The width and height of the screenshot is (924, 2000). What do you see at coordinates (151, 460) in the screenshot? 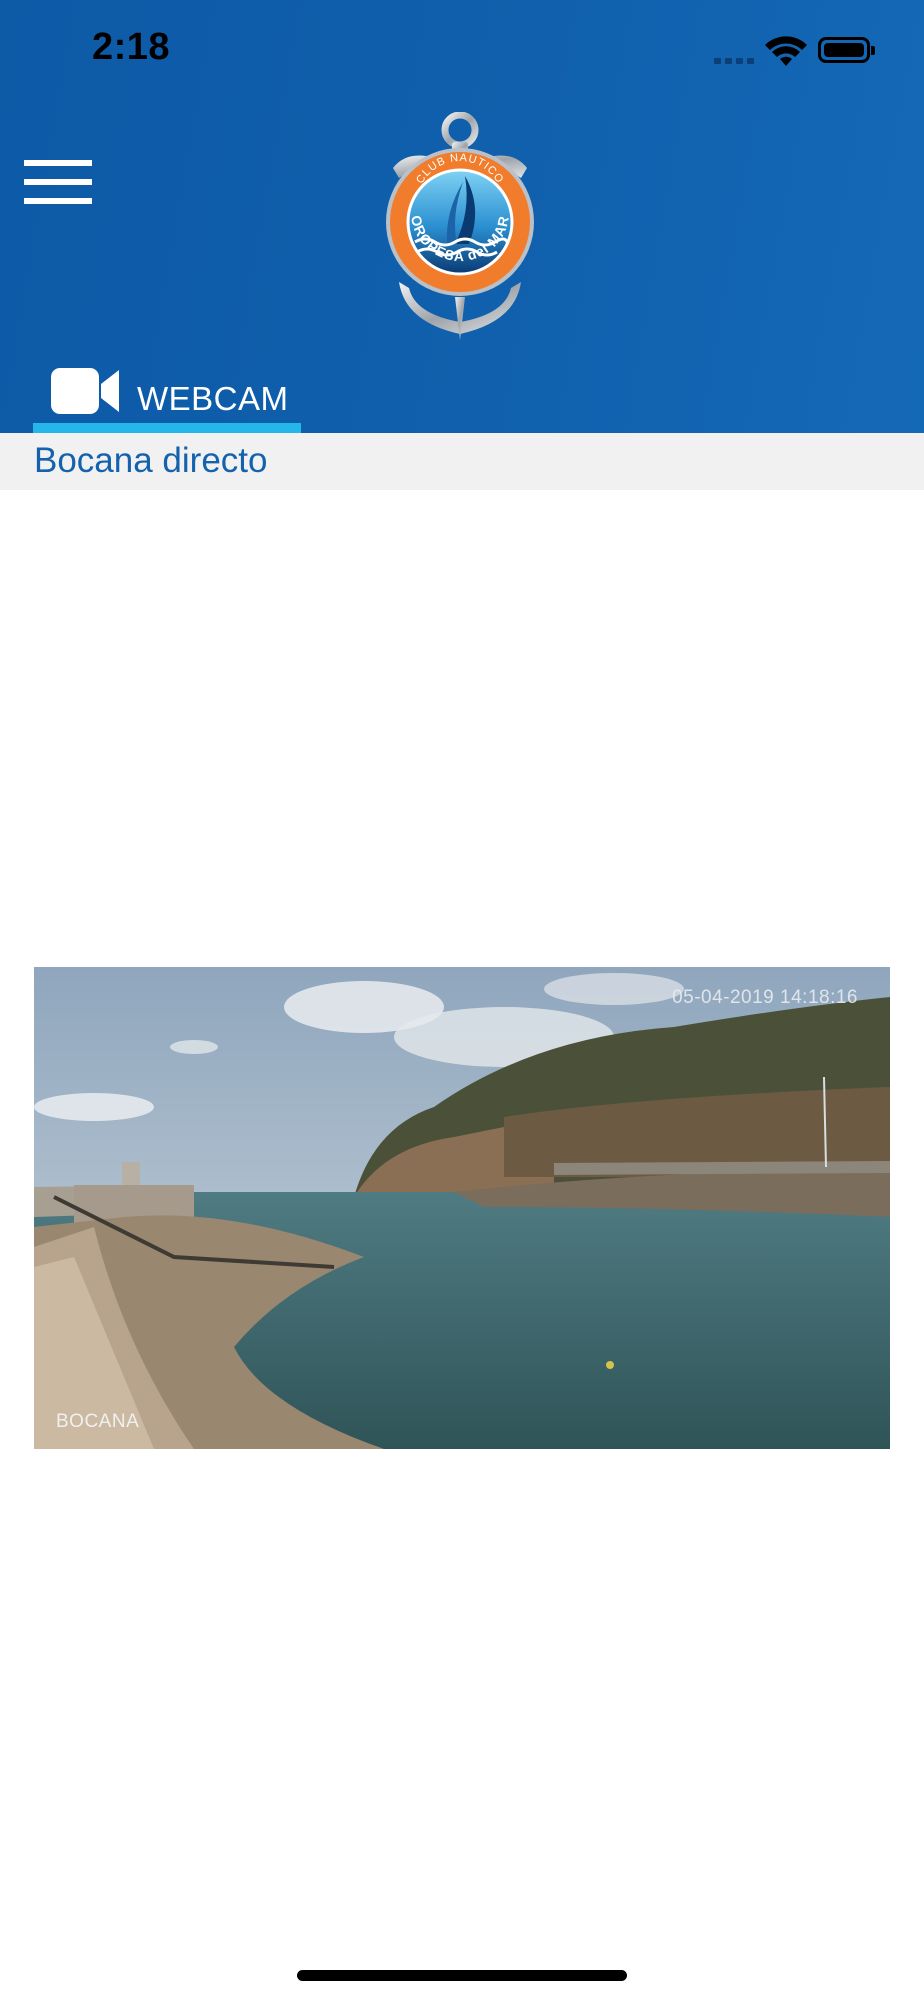
I see `section-title: Bocana directo` at bounding box center [151, 460].